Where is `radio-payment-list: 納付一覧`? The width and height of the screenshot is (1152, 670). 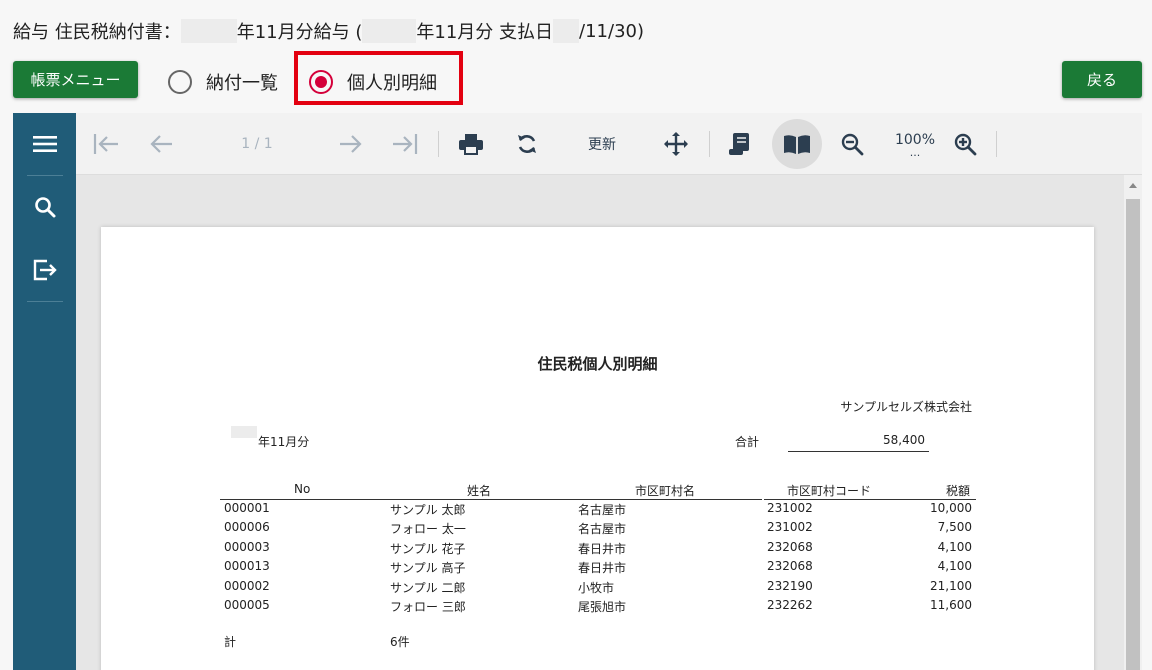 radio-payment-list: 納付一覧 is located at coordinates (223, 82).